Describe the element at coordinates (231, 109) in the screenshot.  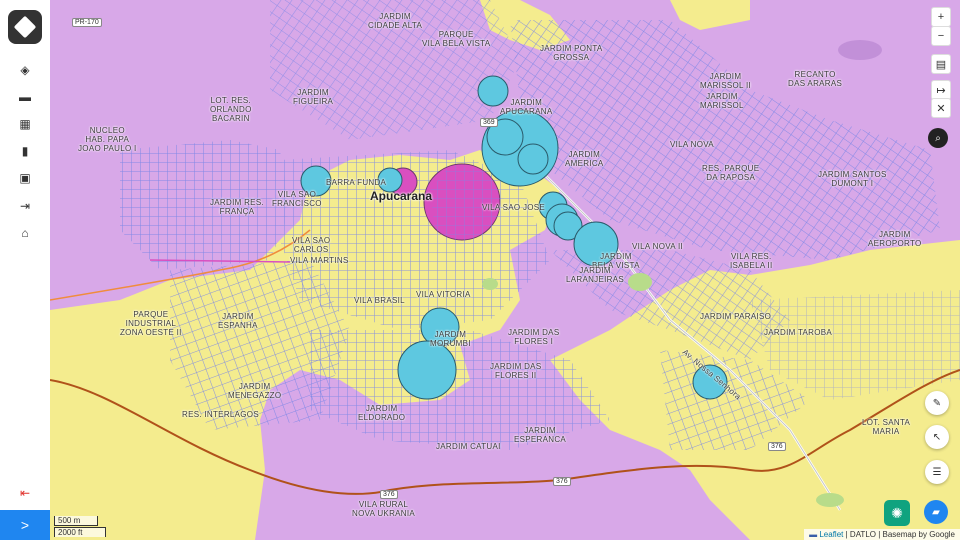
I see `neighborhood-label: LOT. RES. ORLANDO BACARIN` at that location.